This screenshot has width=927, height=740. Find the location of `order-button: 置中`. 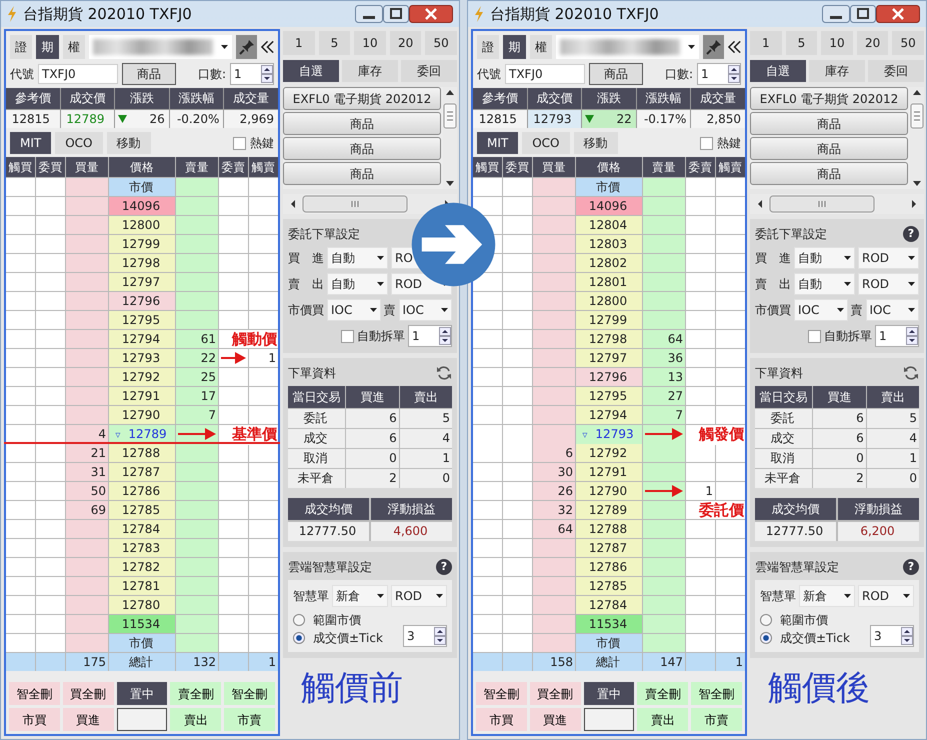

order-button: 置中 is located at coordinates (142, 693).